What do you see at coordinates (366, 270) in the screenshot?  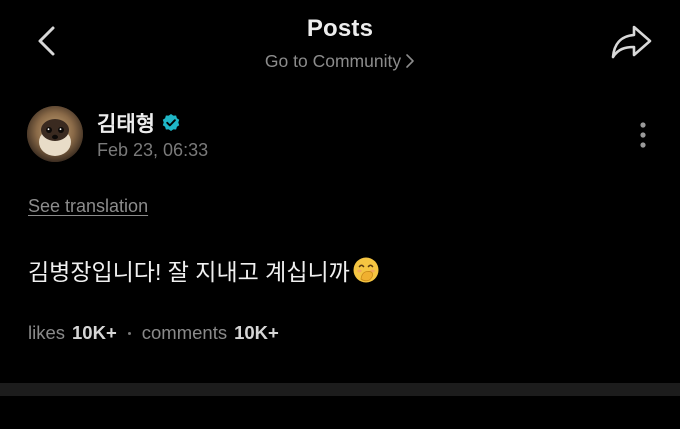 I see `hand-over-mouth-emoji` at bounding box center [366, 270].